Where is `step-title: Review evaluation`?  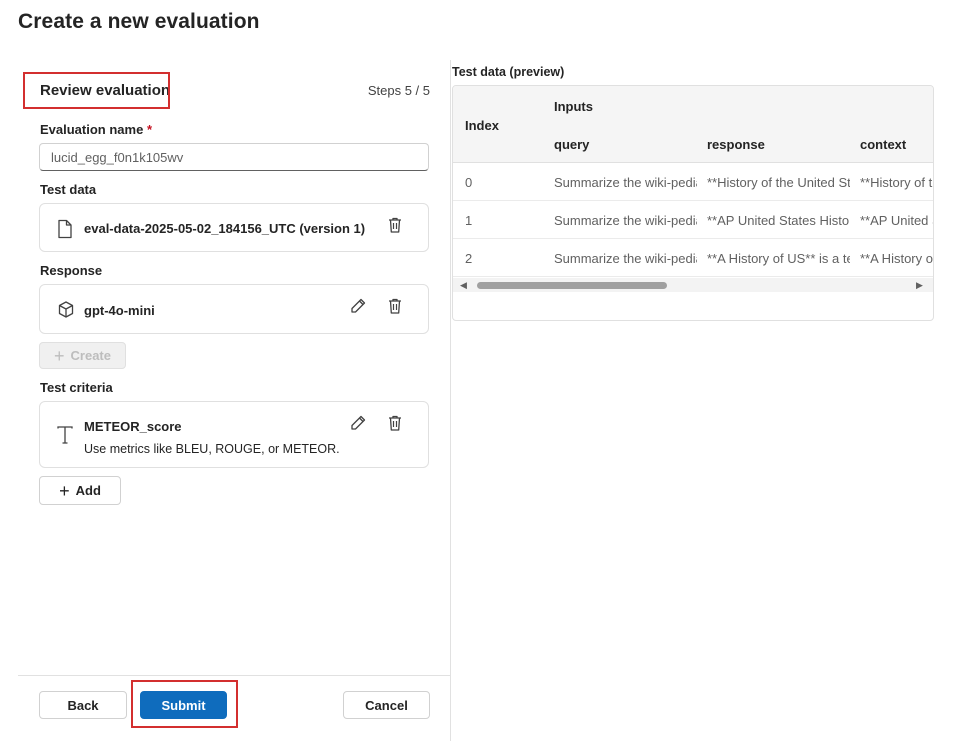
step-title: Review evaluation is located at coordinates (105, 90).